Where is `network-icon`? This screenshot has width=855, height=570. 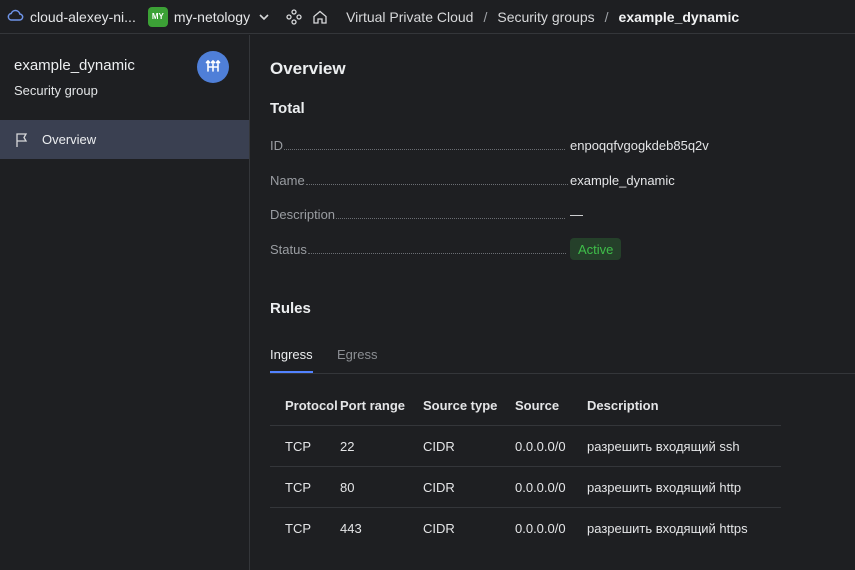
network-icon is located at coordinates (213, 67).